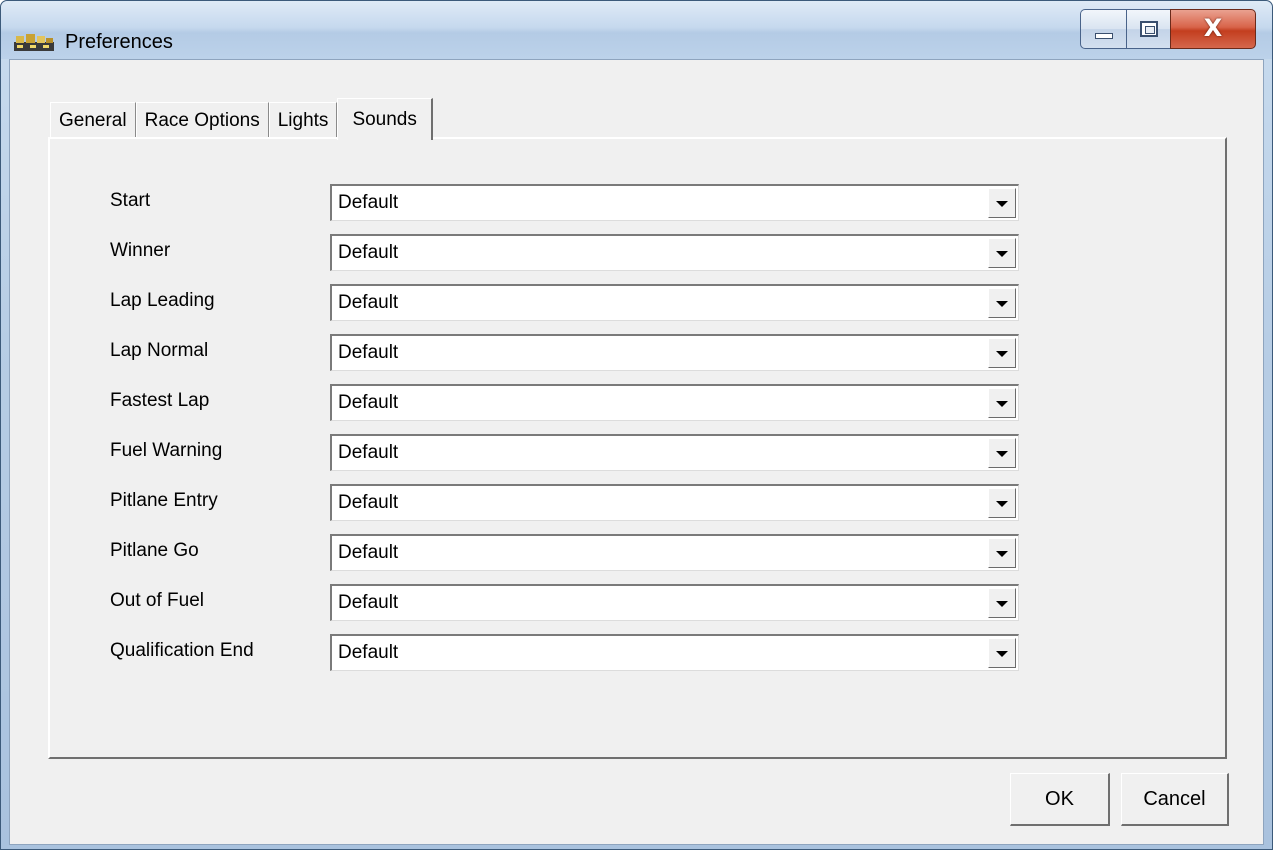 This screenshot has width=1273, height=850. What do you see at coordinates (154, 550) in the screenshot?
I see `pitlane-go-label: Pitlane Go` at bounding box center [154, 550].